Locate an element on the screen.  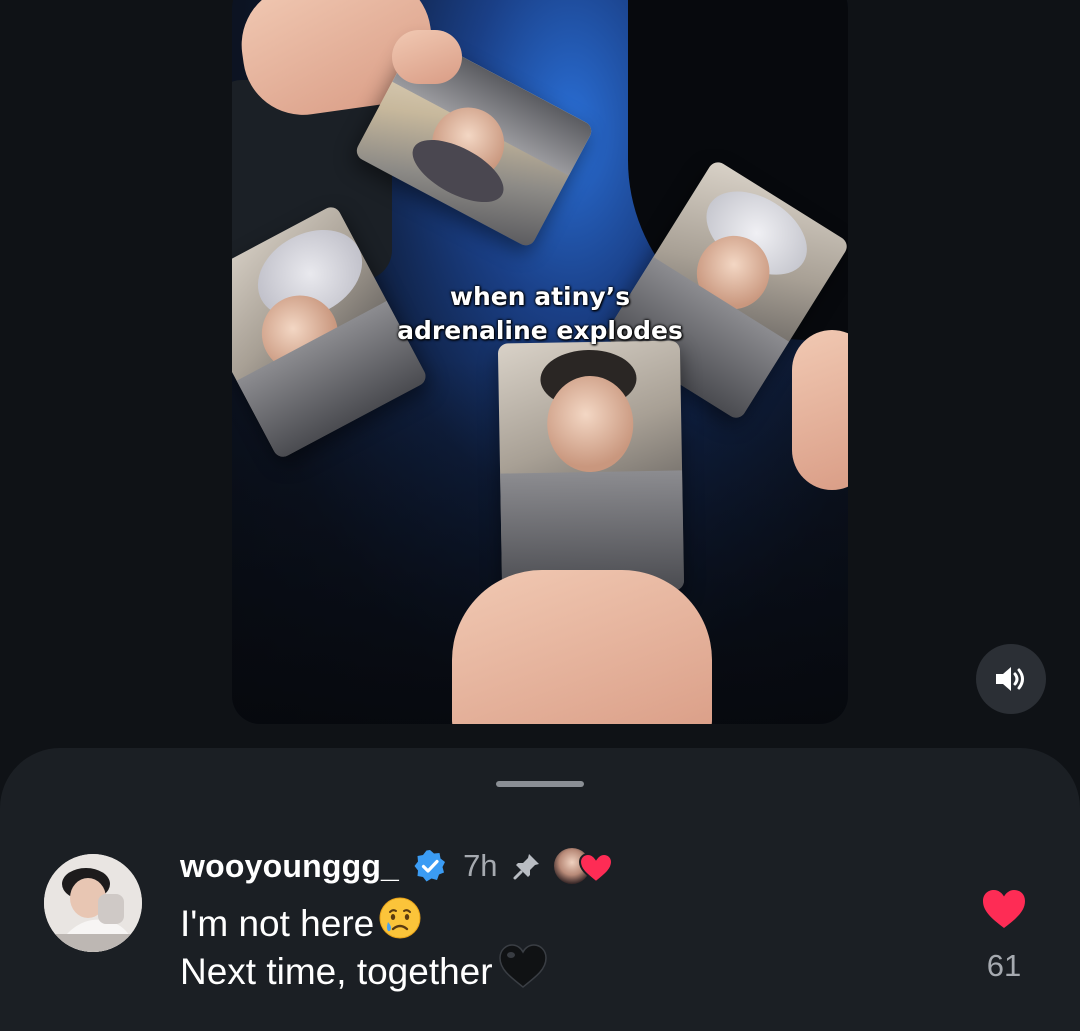
black-heart-emoji is located at coordinates (523, 972).